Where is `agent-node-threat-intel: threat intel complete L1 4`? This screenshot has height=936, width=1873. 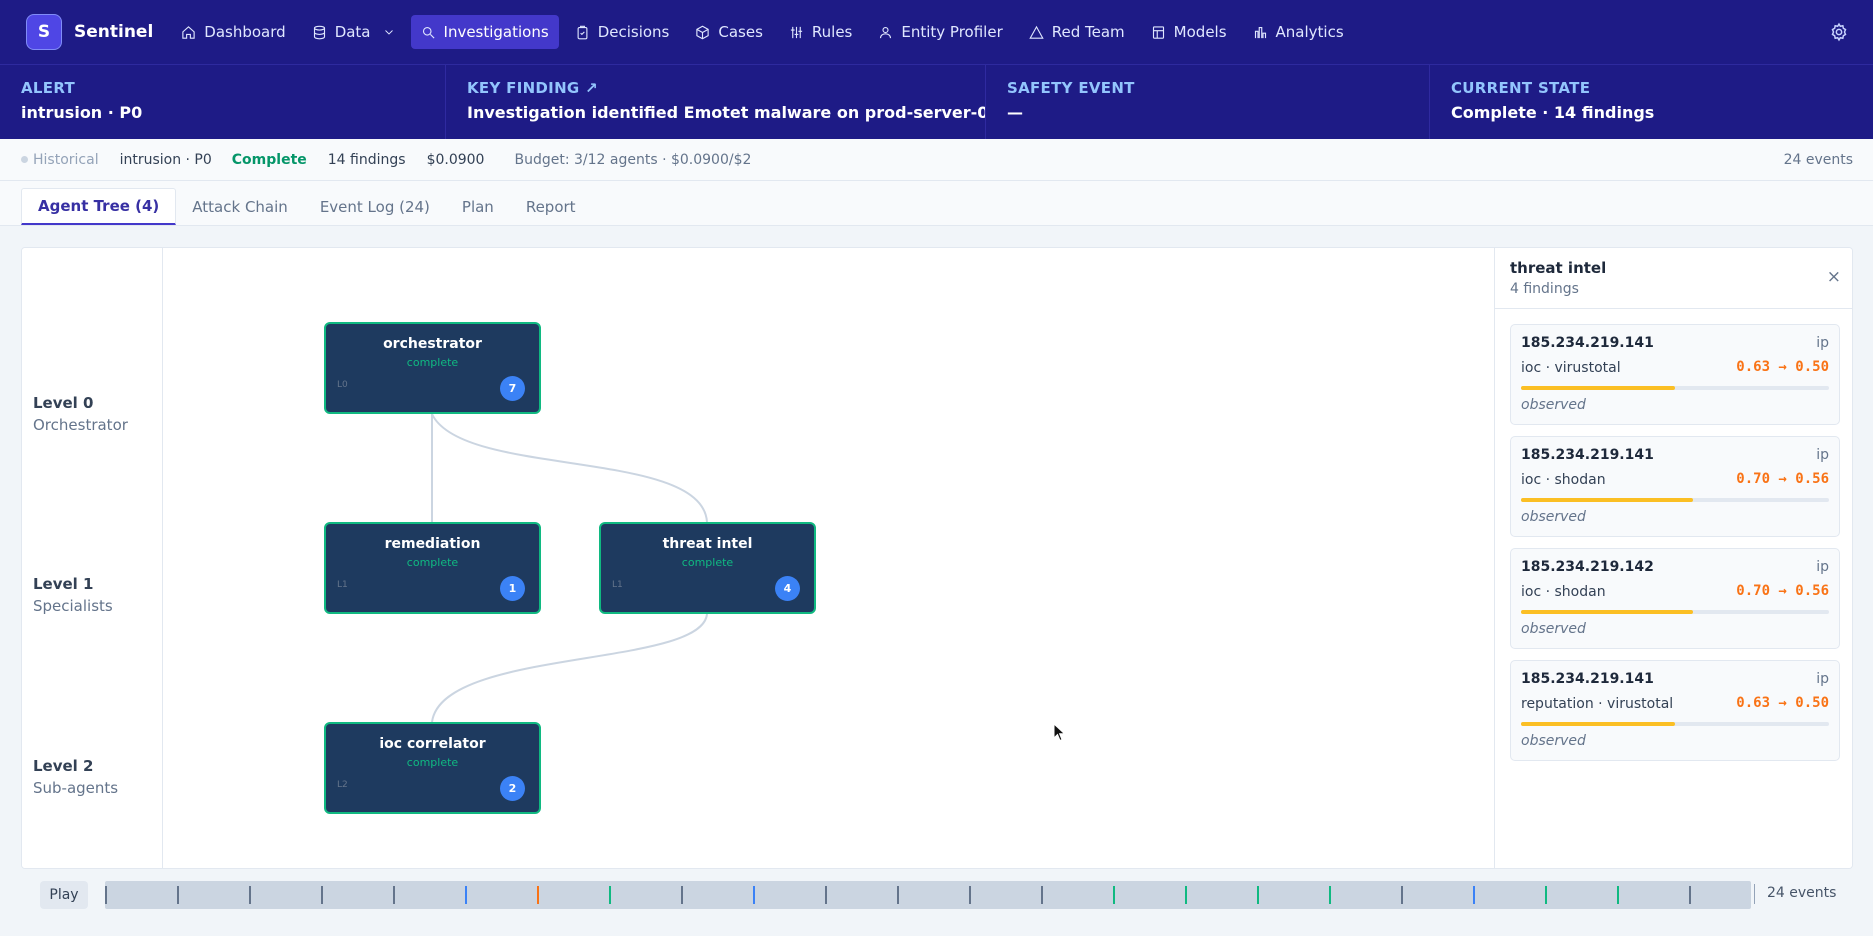 agent-node-threat-intel: threat intel complete L1 4 is located at coordinates (707, 568).